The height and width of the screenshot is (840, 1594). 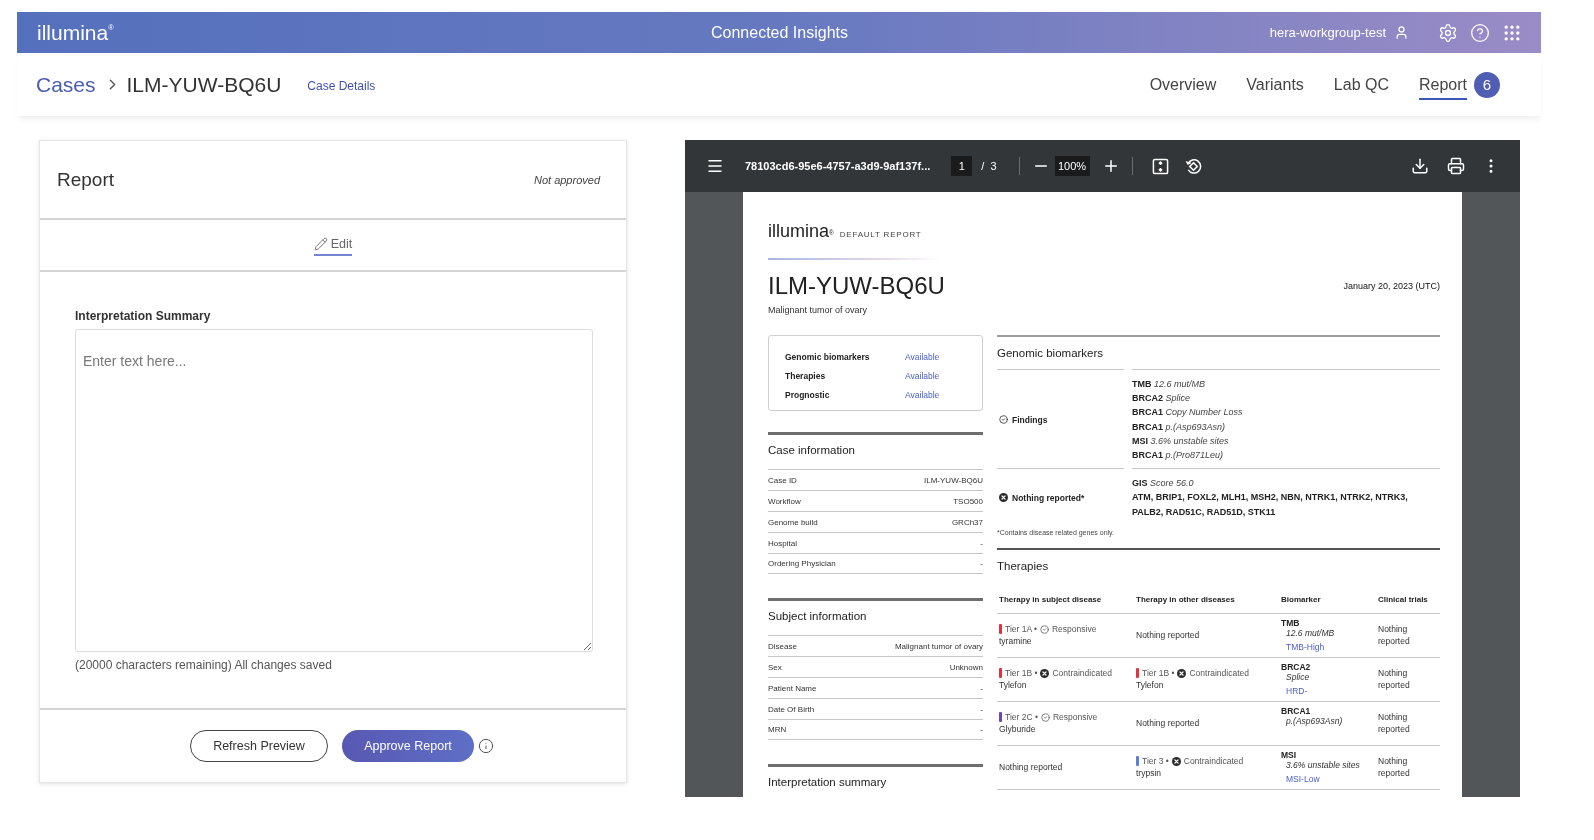 What do you see at coordinates (66, 84) in the screenshot?
I see `breadcrumb-link: Cases` at bounding box center [66, 84].